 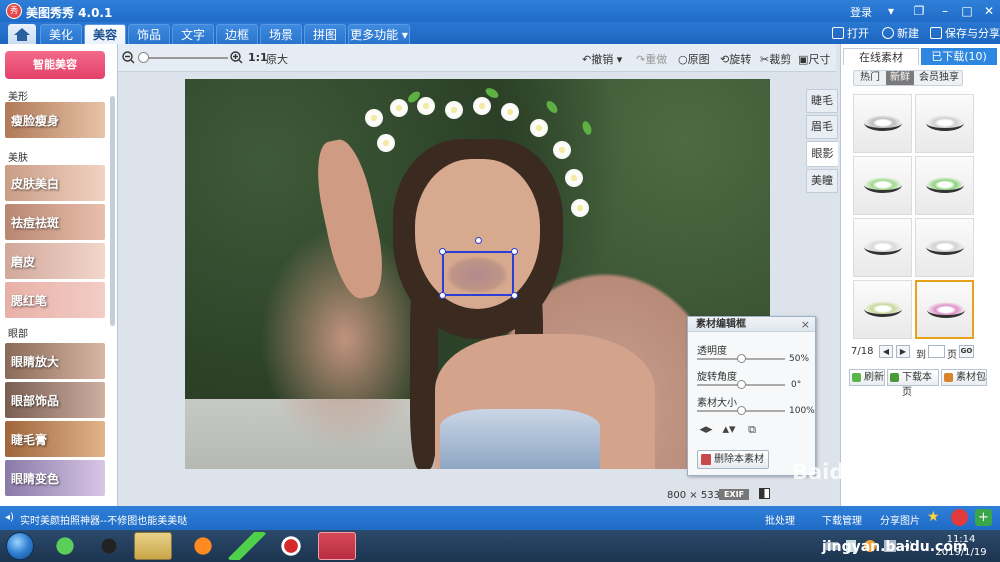 What do you see at coordinates (936, 351) in the screenshot?
I see `page-number-input` at bounding box center [936, 351].